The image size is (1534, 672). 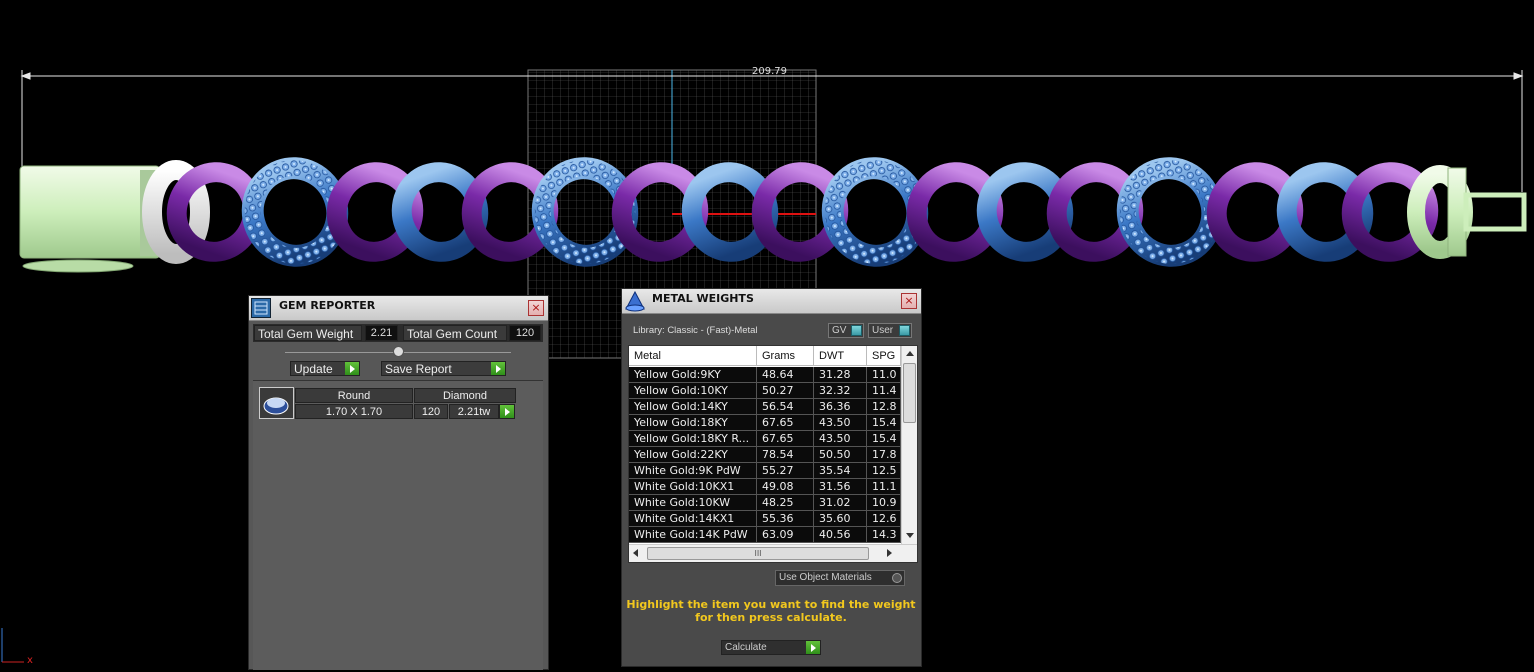 I want to click on metal-name-cell: White Gold:9K PdW, so click(x=693, y=471).